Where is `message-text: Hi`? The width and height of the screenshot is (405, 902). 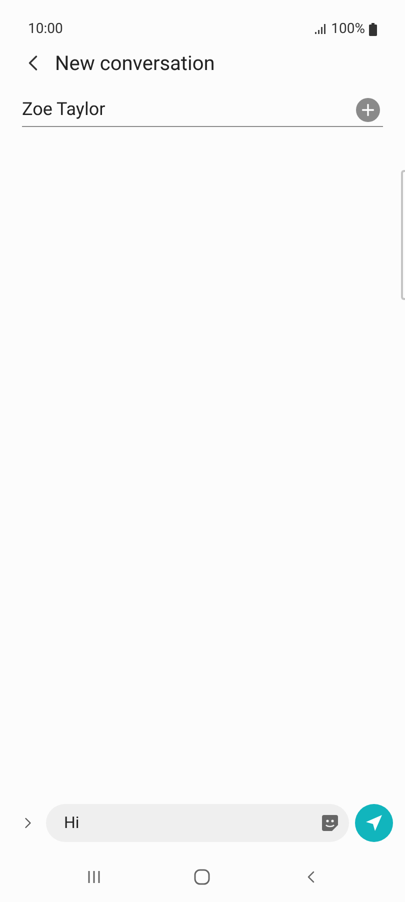
message-text: Hi is located at coordinates (72, 822).